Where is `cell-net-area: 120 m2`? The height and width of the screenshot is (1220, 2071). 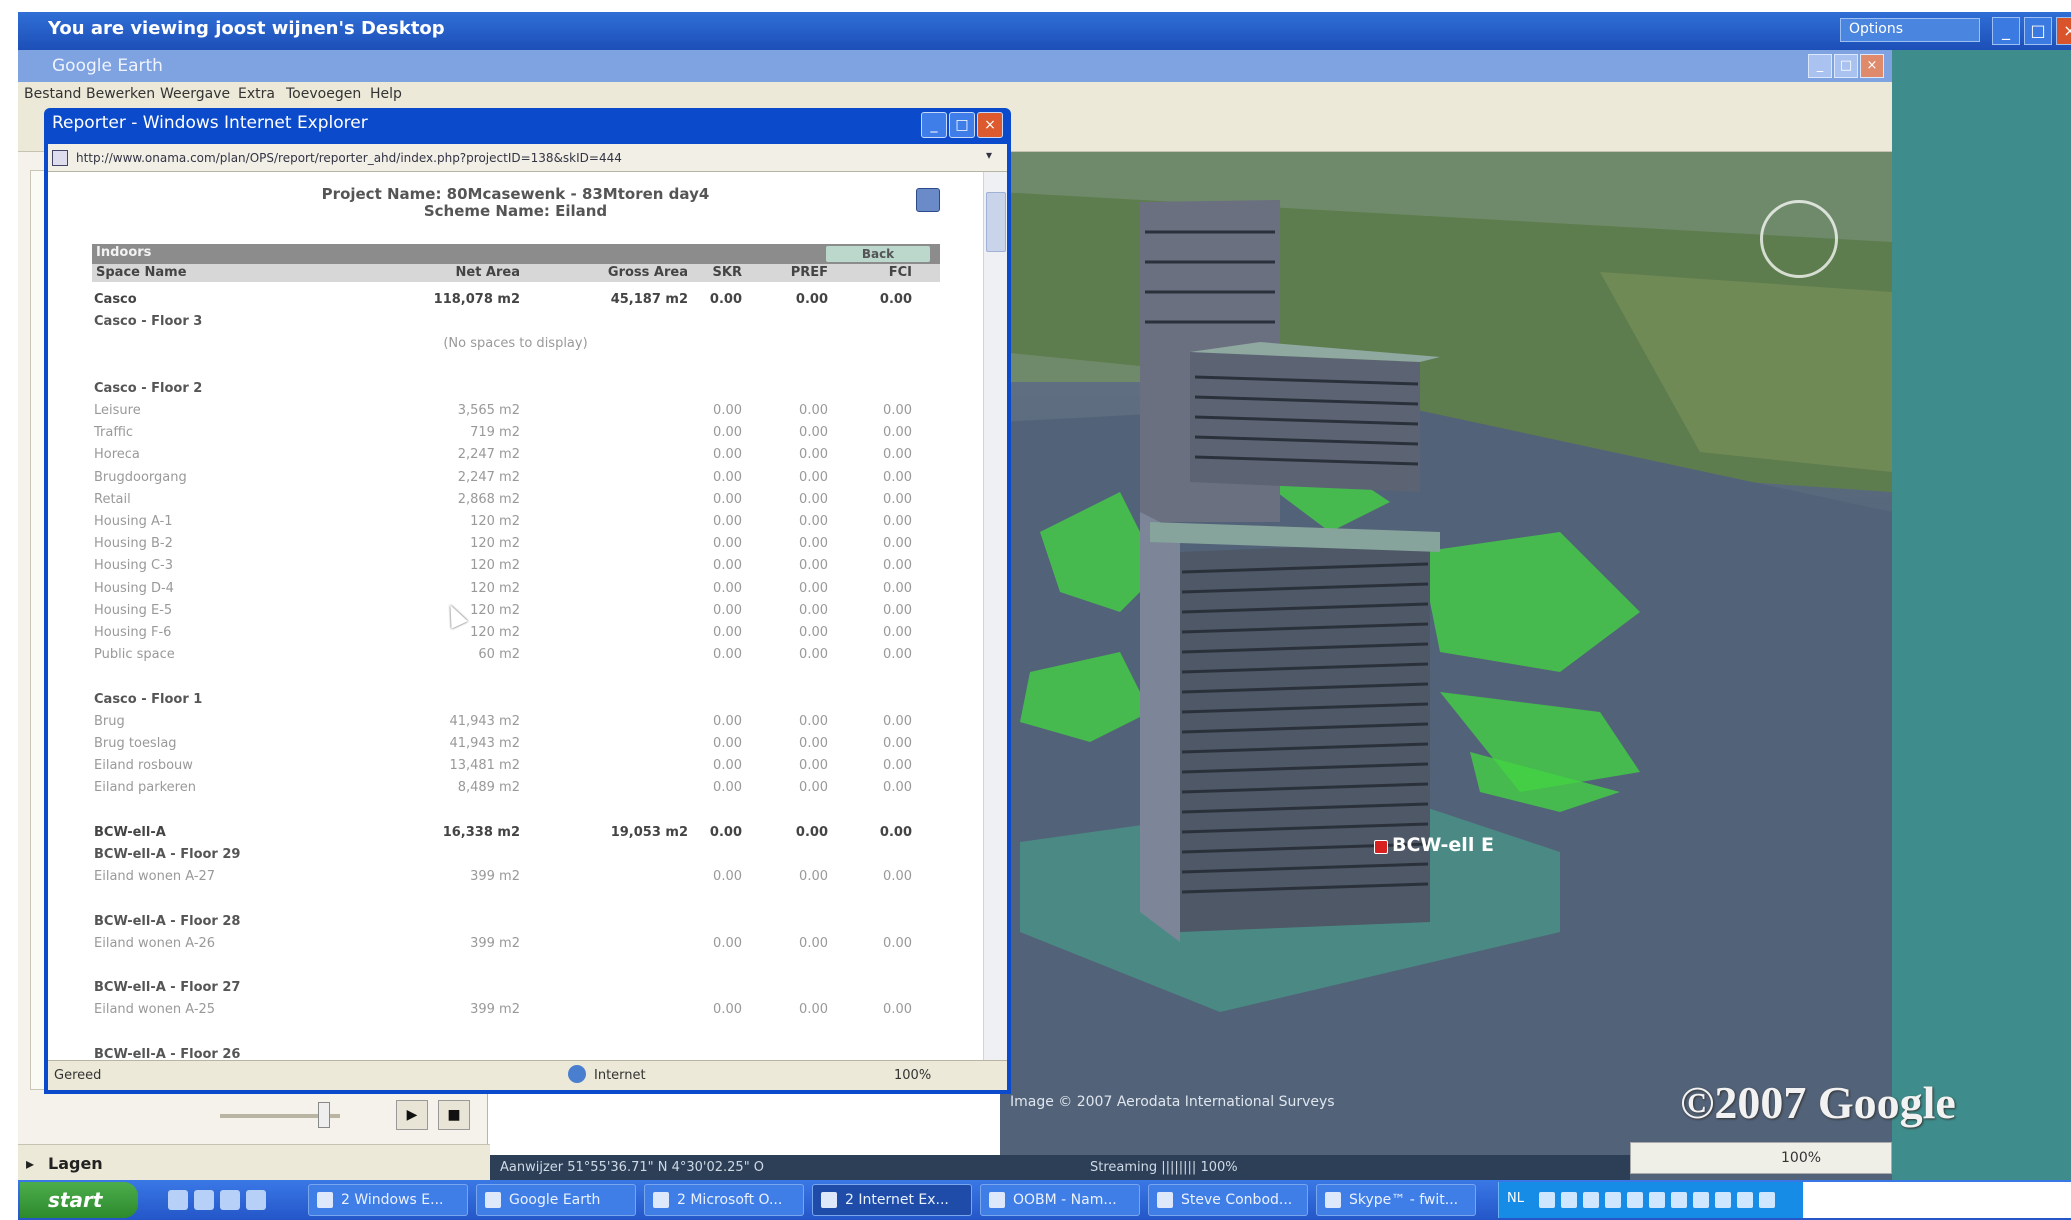
cell-net-area: 120 m2 is located at coordinates (495, 610).